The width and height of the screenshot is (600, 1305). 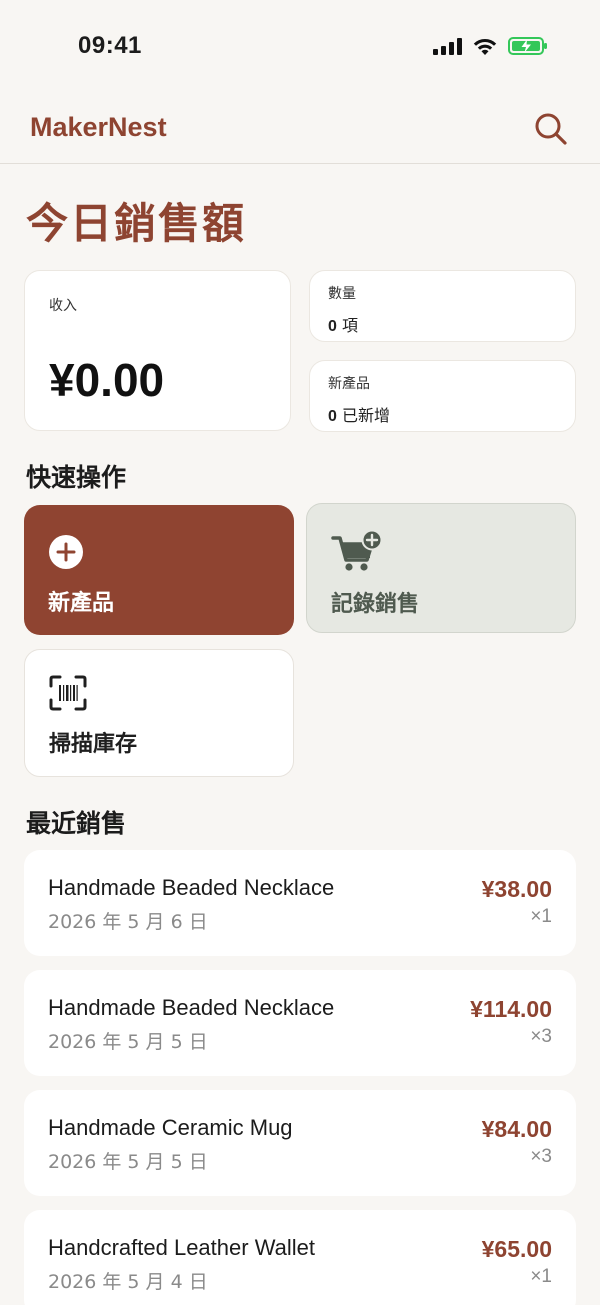 I want to click on status-icons, so click(x=490, y=46).